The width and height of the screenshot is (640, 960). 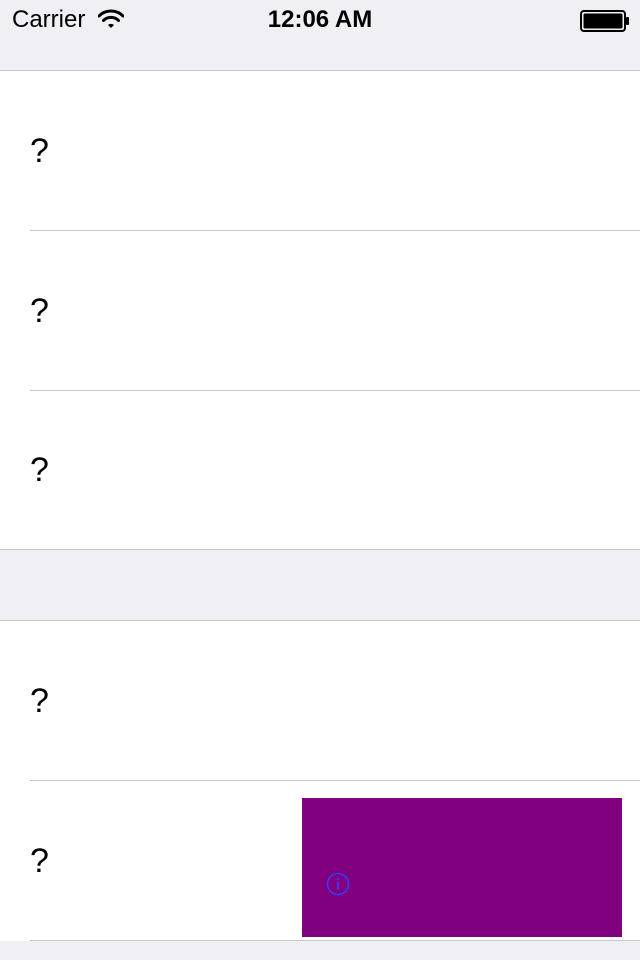 I want to click on ad-banner, so click(x=462, y=867).